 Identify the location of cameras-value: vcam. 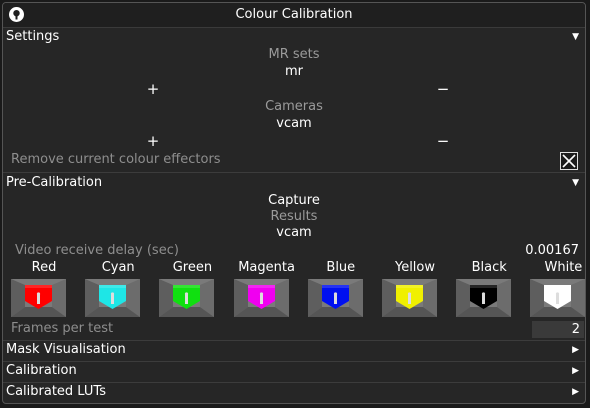
(294, 123).